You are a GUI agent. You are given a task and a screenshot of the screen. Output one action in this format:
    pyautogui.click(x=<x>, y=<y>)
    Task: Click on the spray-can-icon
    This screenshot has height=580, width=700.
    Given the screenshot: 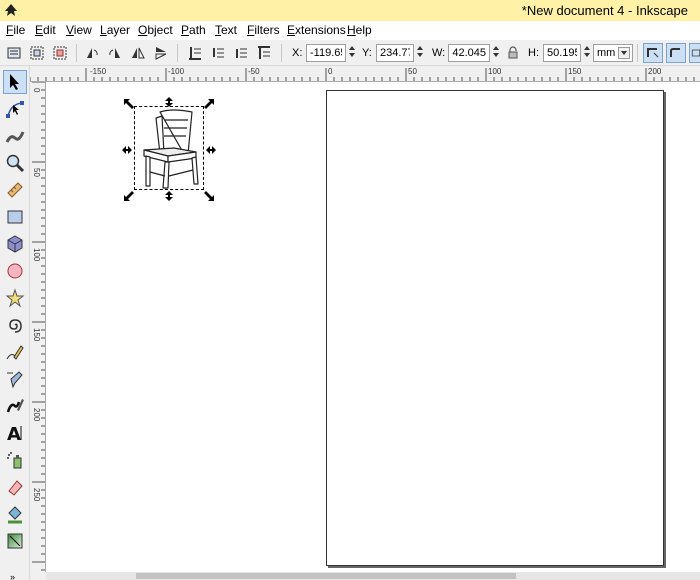 What is the action you would take?
    pyautogui.click(x=14, y=460)
    